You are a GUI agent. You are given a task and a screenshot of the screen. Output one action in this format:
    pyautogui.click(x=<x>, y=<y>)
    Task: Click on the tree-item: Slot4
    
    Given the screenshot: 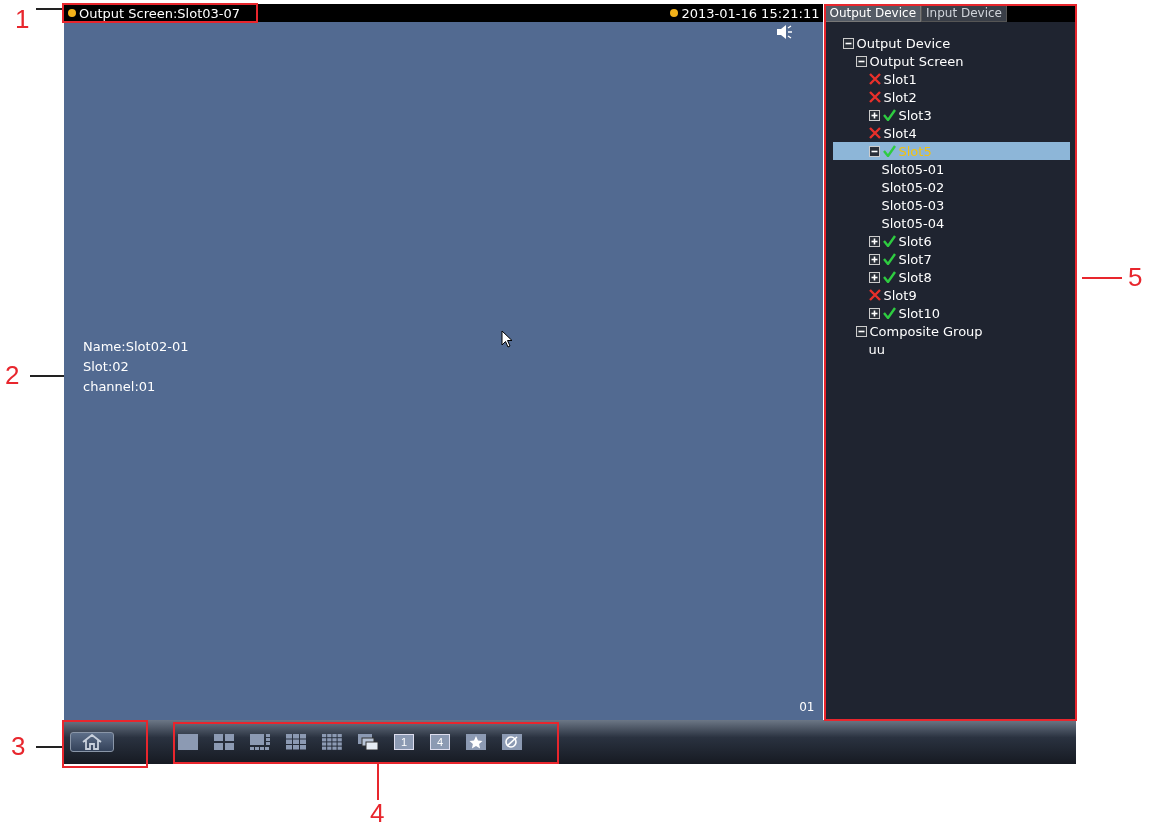 What is the action you would take?
    pyautogui.click(x=951, y=133)
    